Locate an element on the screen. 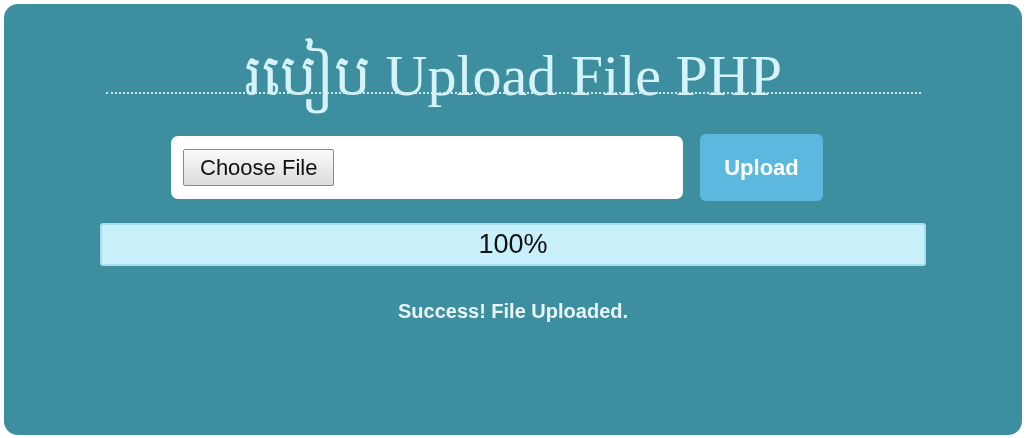 Image resolution: width=1030 pixels, height=438 pixels. file-input: Choose File is located at coordinates (427, 167).